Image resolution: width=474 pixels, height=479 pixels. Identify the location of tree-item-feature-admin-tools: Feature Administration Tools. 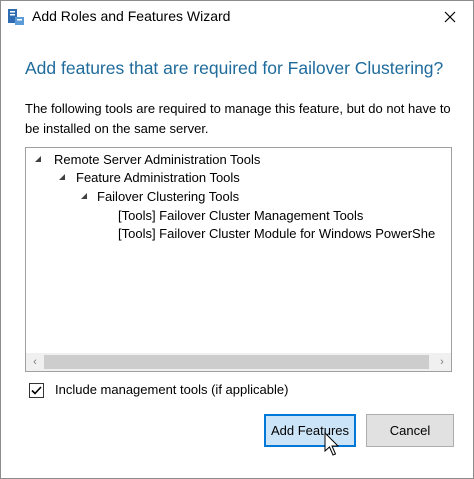
(158, 178).